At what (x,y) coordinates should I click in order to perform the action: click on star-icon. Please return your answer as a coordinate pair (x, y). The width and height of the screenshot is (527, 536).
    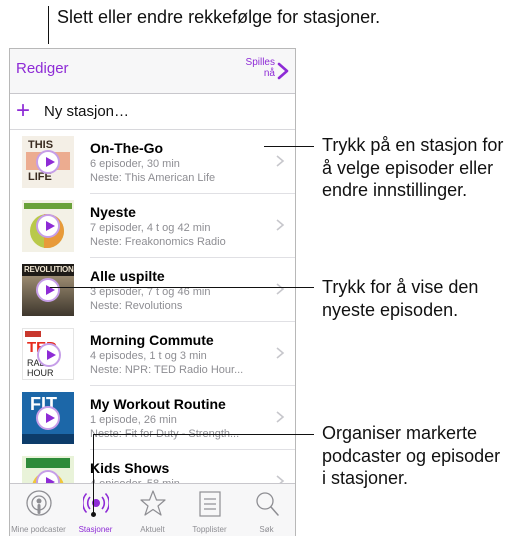
    Looking at the image, I should click on (153, 503).